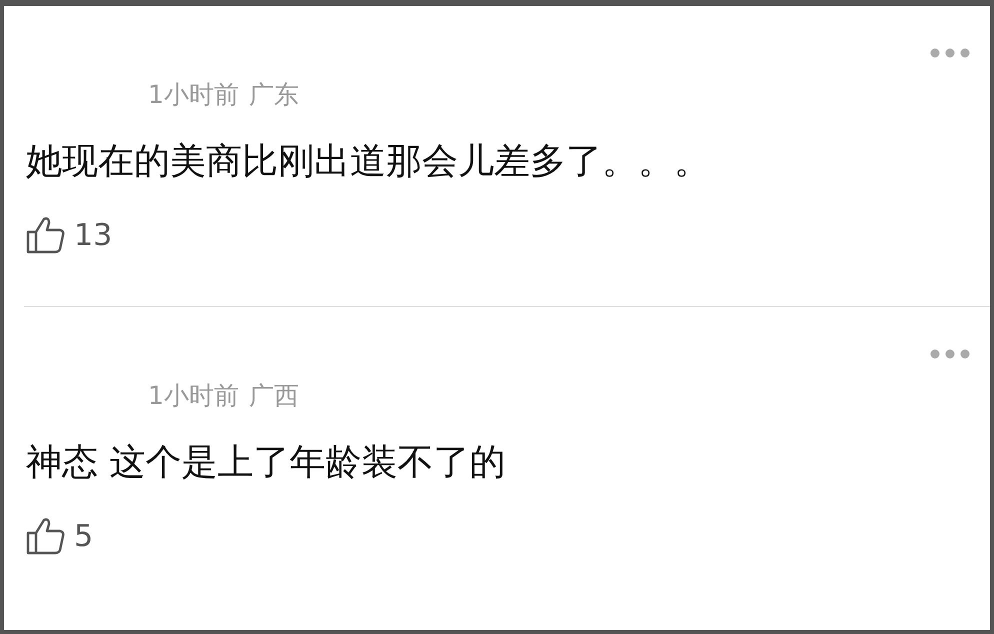 This screenshot has width=994, height=634. I want to click on comment-text: 神态 这个是上了年龄装不了的, so click(266, 463).